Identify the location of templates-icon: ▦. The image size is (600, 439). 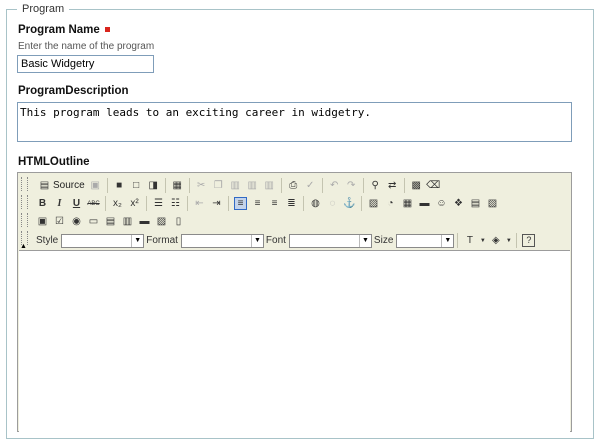
(177, 185).